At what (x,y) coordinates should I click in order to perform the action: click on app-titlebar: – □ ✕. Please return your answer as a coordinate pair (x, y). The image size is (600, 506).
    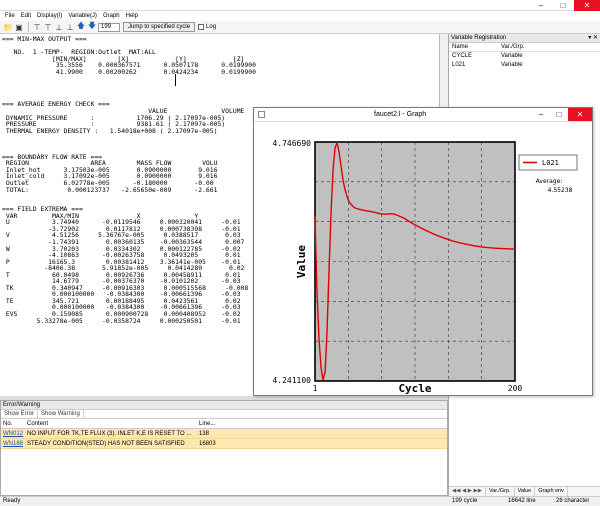
    Looking at the image, I should click on (300, 5).